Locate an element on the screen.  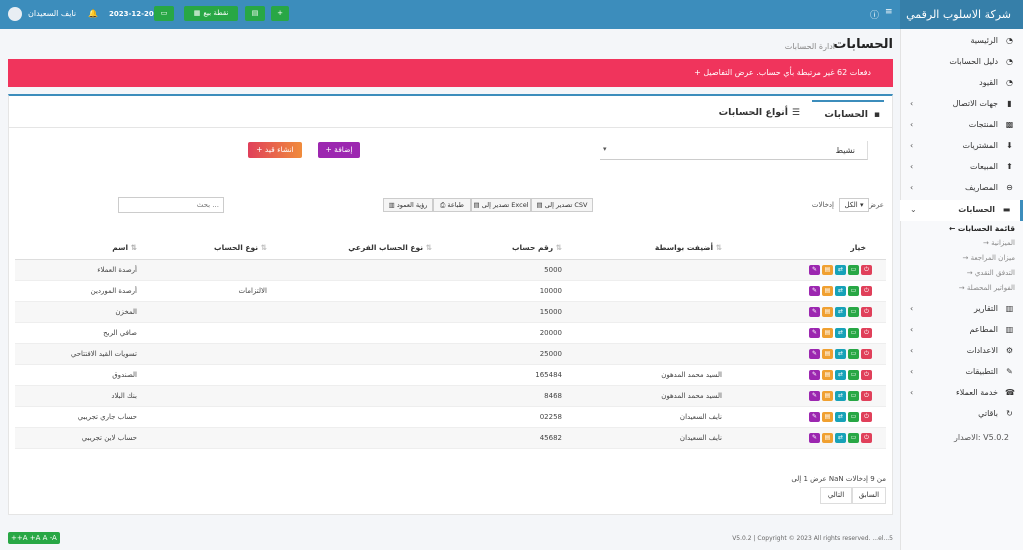
create-entry-button: + انشاء قيد is located at coordinates (275, 150).